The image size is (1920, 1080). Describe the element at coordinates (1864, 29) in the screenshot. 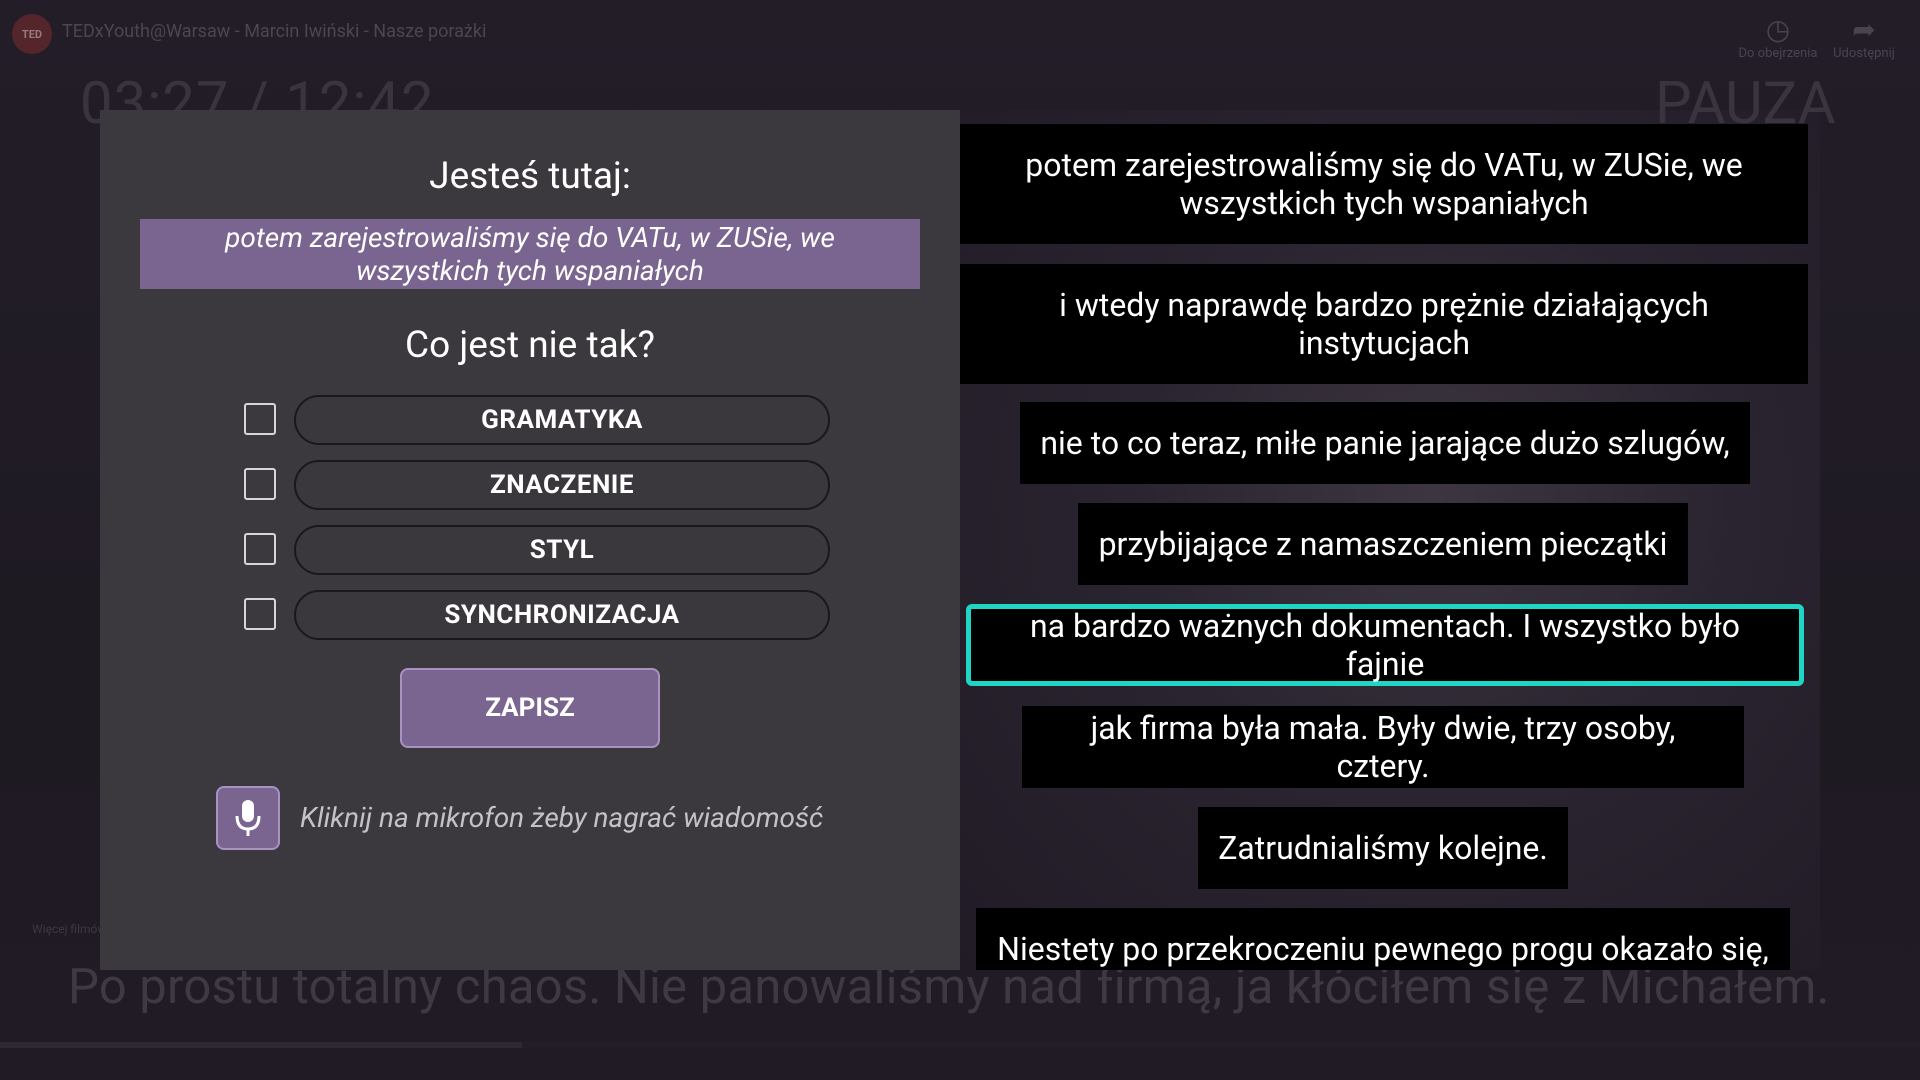

I see `share-icon: ➦` at that location.